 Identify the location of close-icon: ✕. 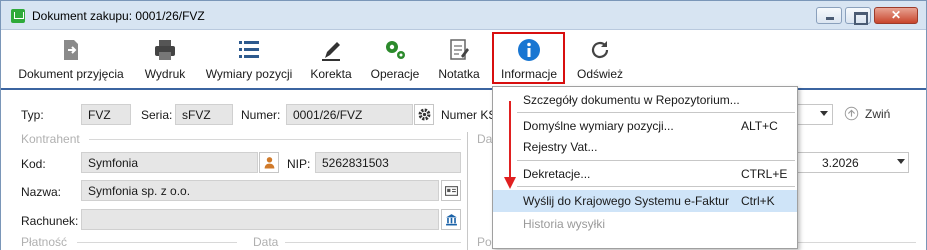
(896, 15).